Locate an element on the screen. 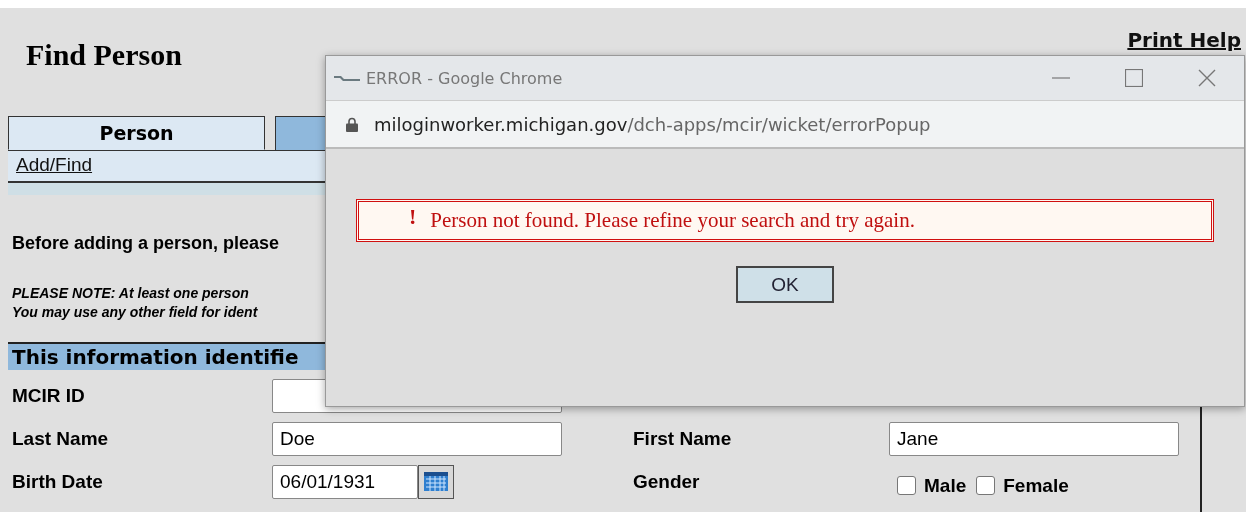 This screenshot has height=512, width=1246. add-find-link: Add/Find is located at coordinates (54, 165).